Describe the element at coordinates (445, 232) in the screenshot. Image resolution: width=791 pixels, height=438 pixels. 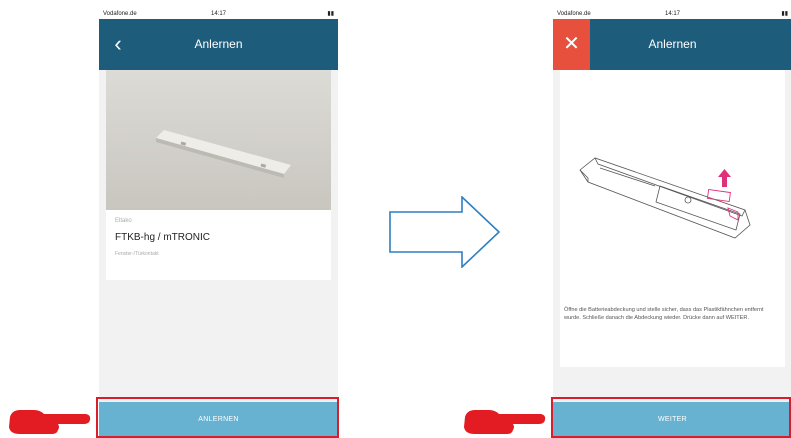
I see `next-arrow-icon` at that location.